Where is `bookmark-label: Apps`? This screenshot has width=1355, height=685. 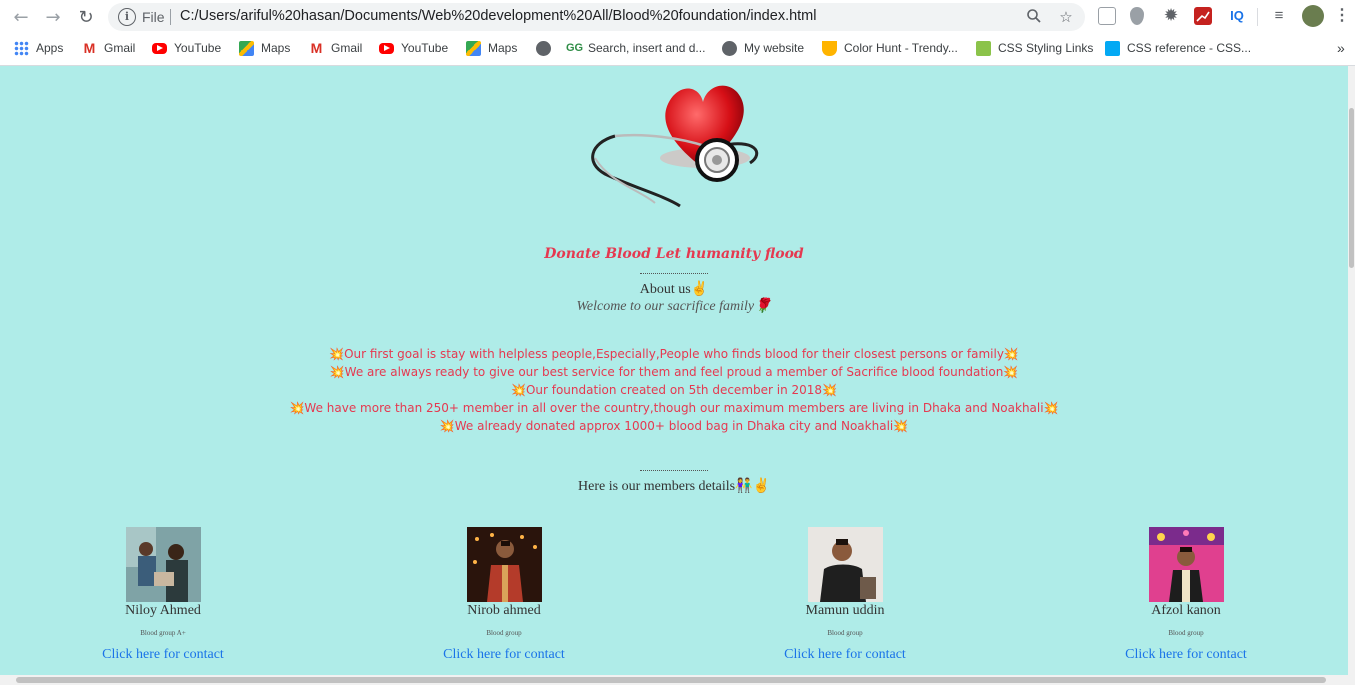 bookmark-label: Apps is located at coordinates (50, 48).